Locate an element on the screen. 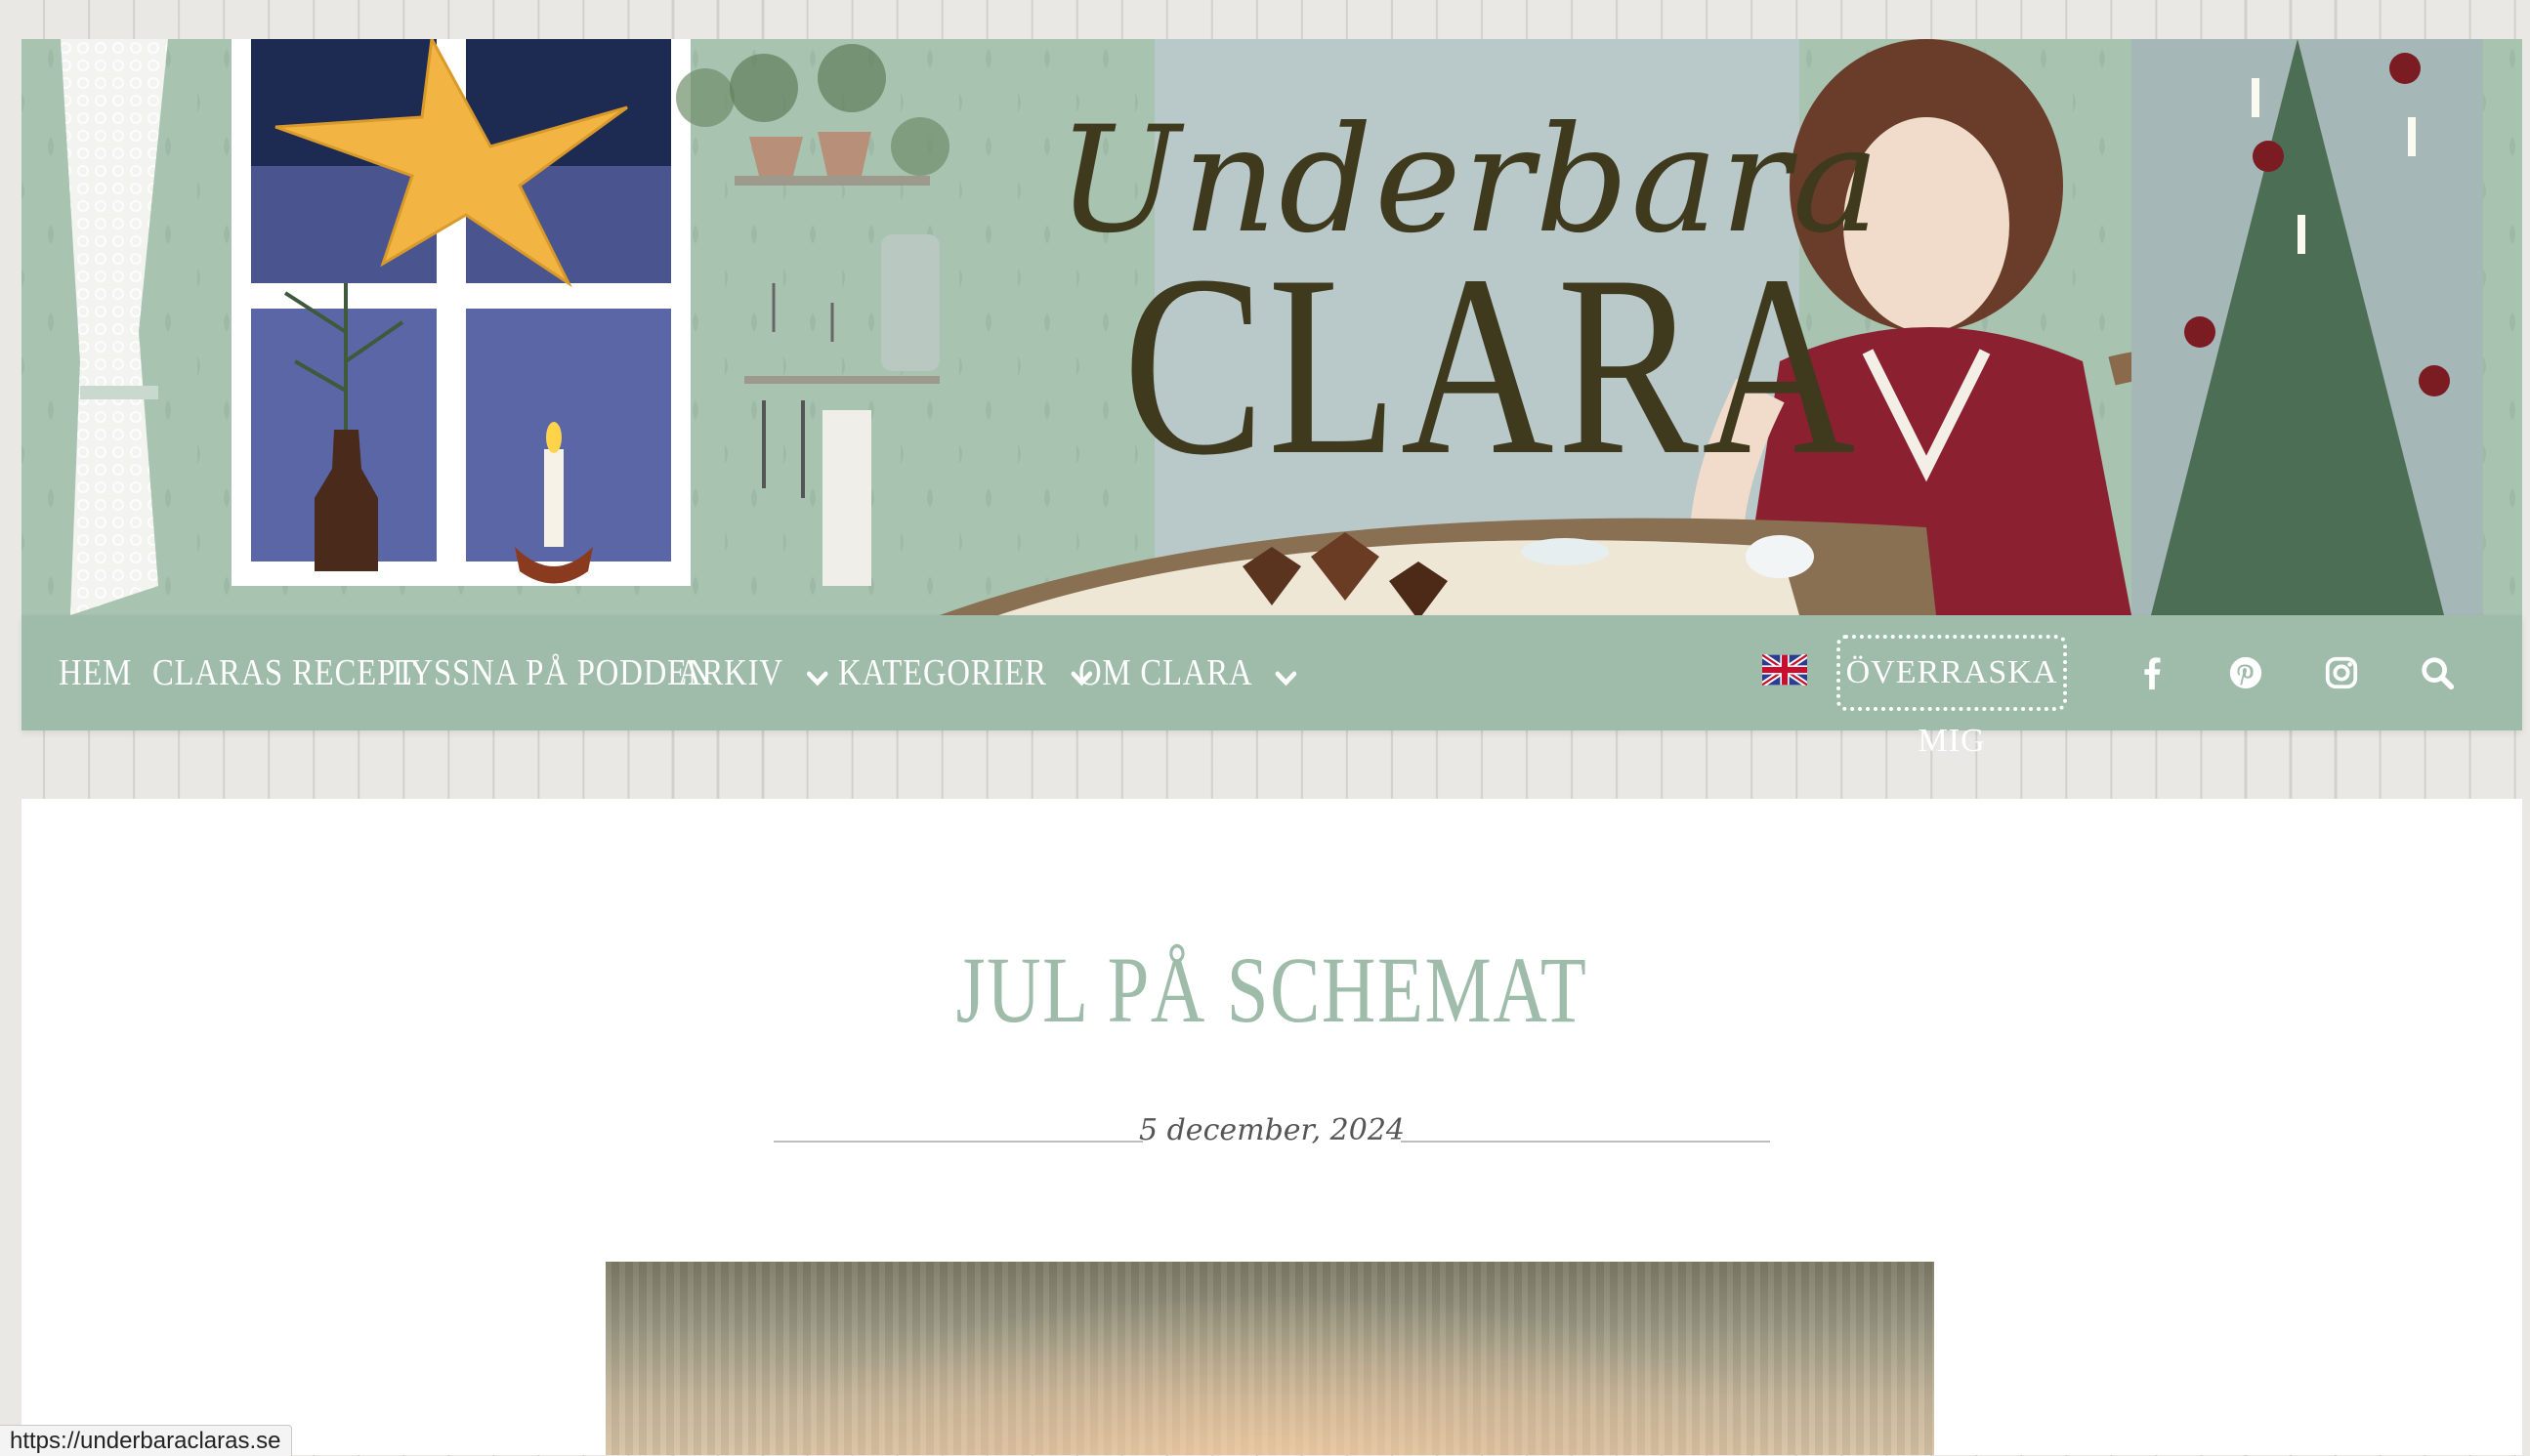 Image resolution: width=2530 pixels, height=1456 pixels. image-light-overlay is located at coordinates (1270, 1358).